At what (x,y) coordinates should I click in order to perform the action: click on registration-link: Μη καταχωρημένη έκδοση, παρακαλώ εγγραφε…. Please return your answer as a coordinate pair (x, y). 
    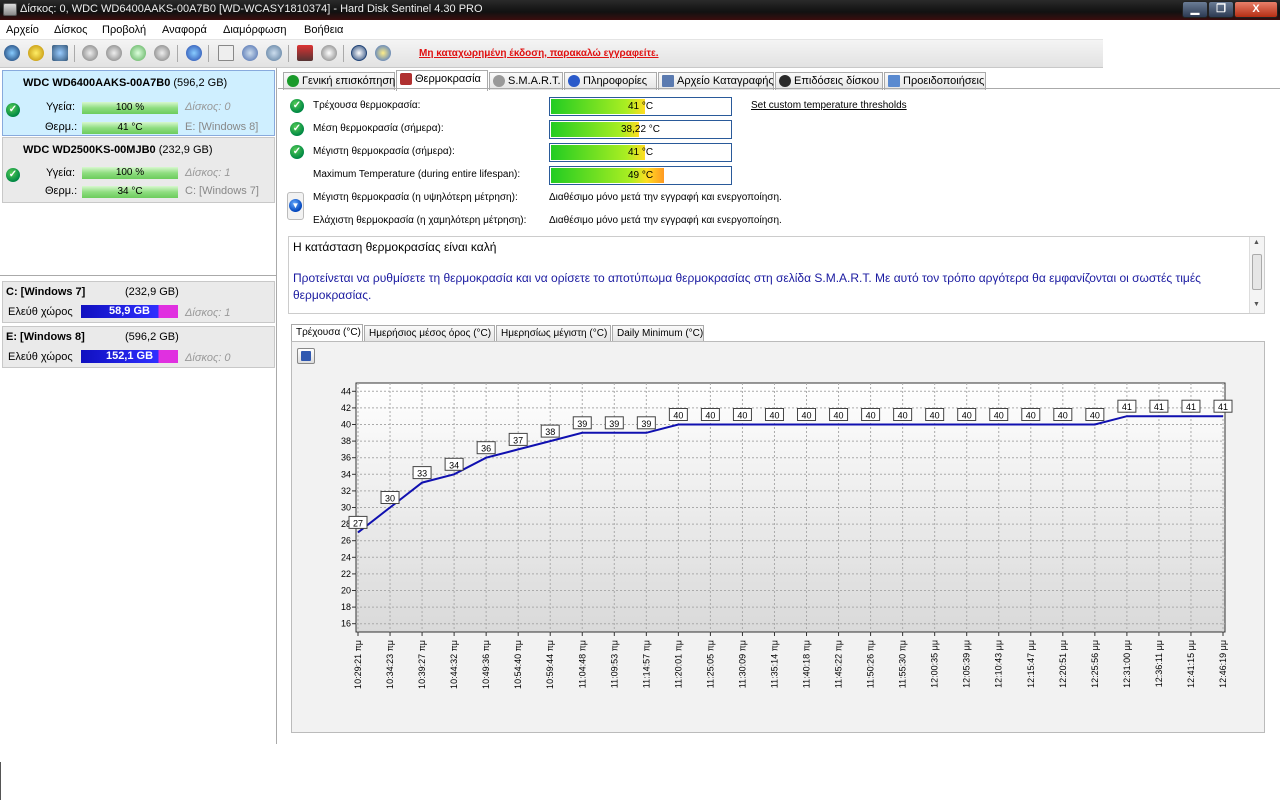
    Looking at the image, I should click on (539, 53).